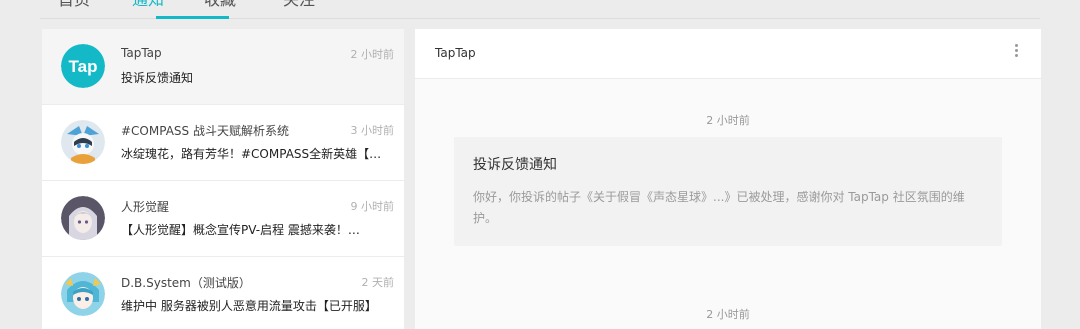  Describe the element at coordinates (186, 283) in the screenshot. I see `conversation-name: D.B.System（测试版）` at that location.